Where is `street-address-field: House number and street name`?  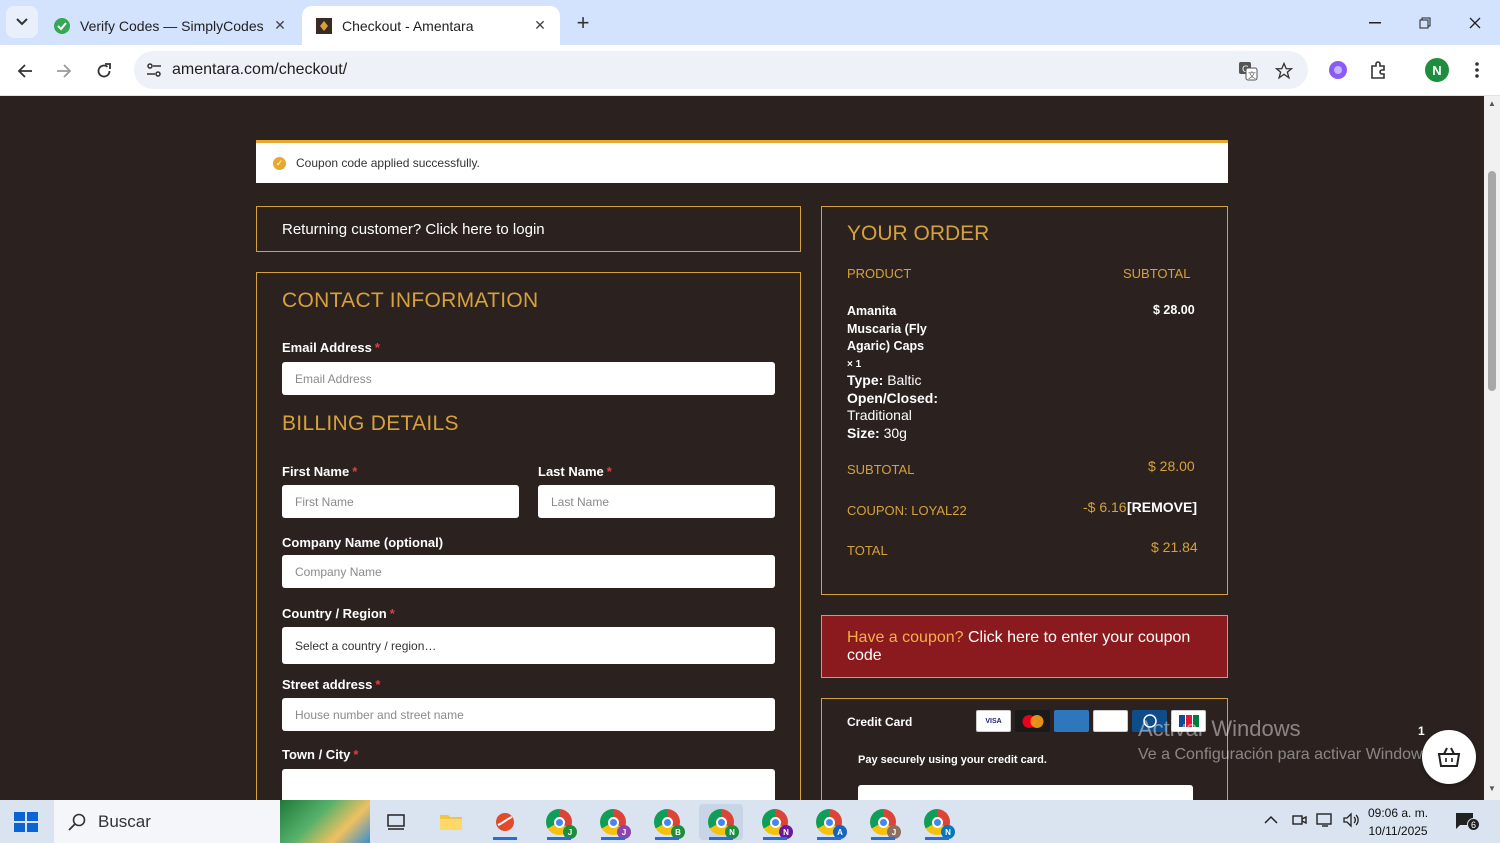
street-address-field: House number and street name is located at coordinates (528, 714).